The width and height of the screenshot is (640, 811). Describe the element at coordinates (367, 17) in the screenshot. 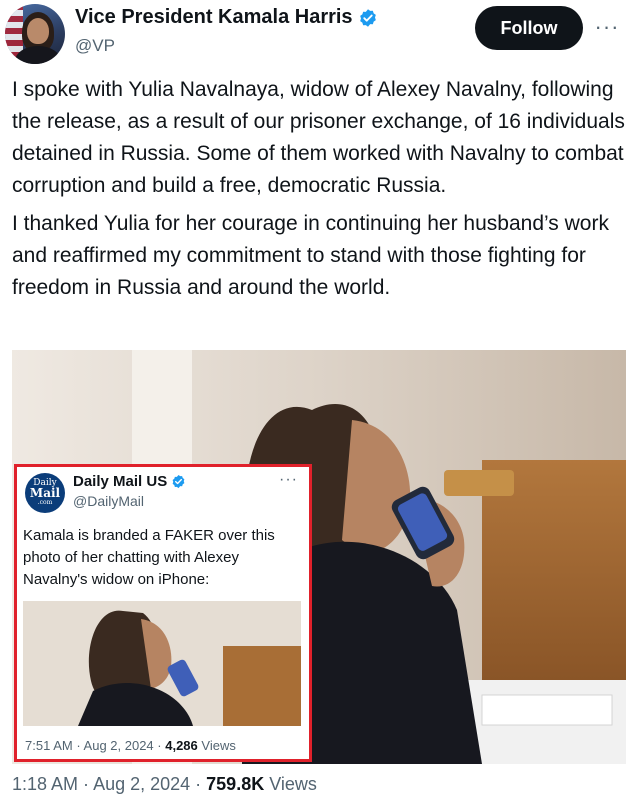

I see `verified-badge-icon` at that location.